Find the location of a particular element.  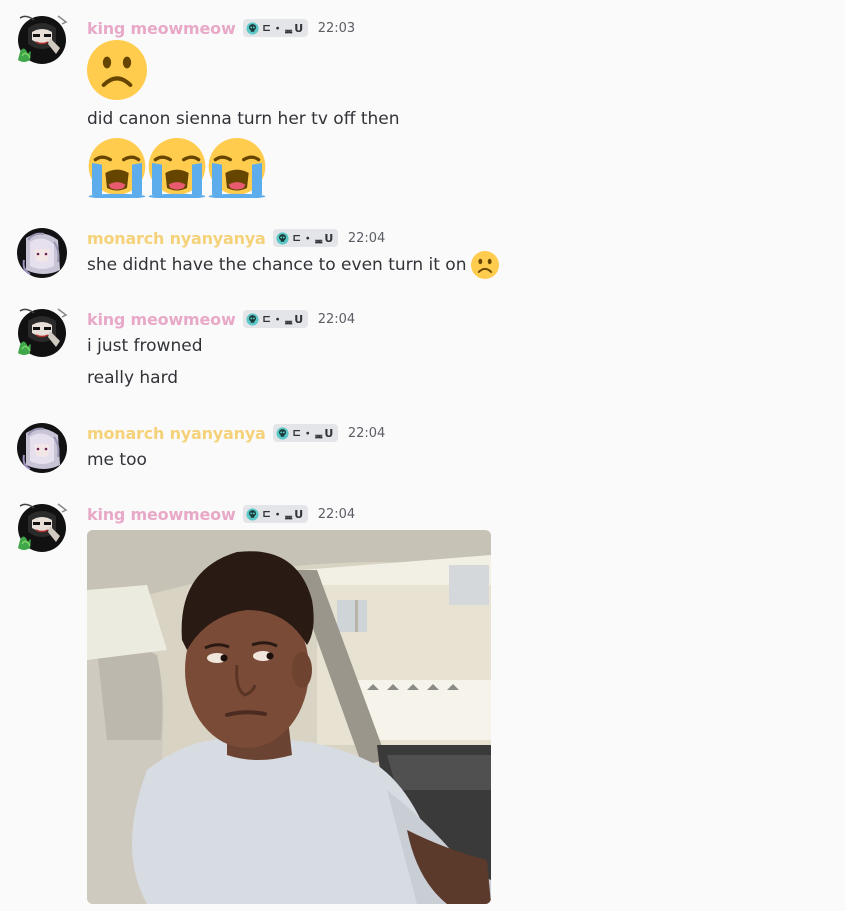

message-header: king meowmeow ㄷ・ᆴU 22:03 is located at coordinates (221, 28).